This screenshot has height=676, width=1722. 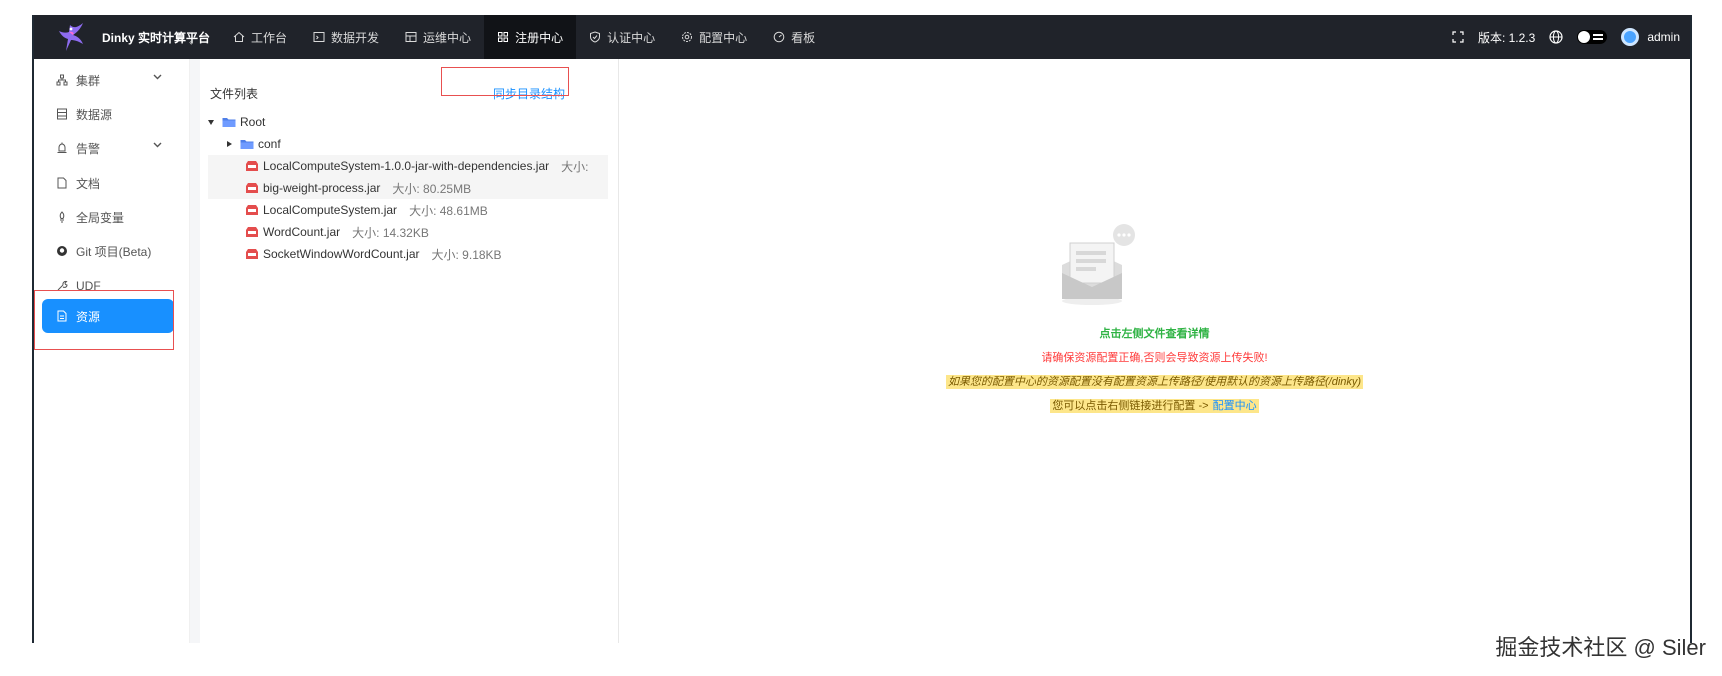 I want to click on nav-label: 运维中心, so click(x=447, y=37).